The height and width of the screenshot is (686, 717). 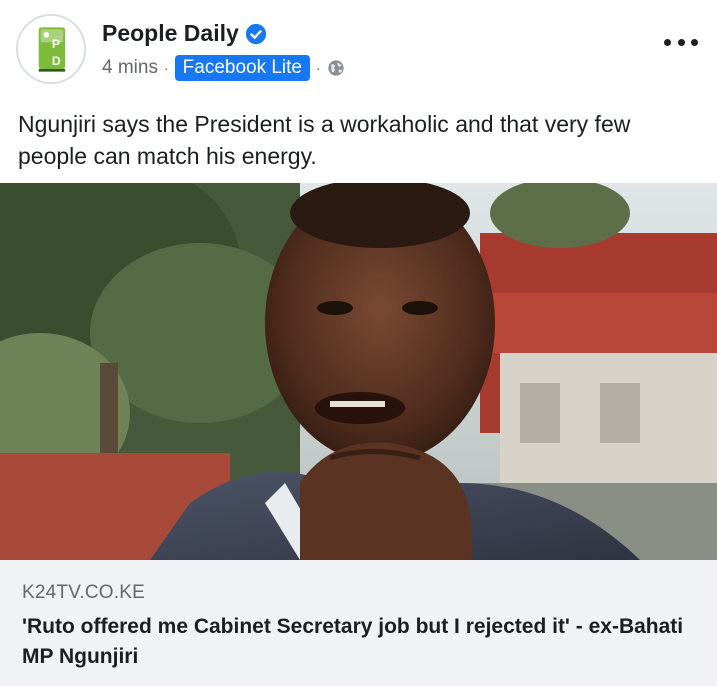 I want to click on globe-icon, so click(x=336, y=68).